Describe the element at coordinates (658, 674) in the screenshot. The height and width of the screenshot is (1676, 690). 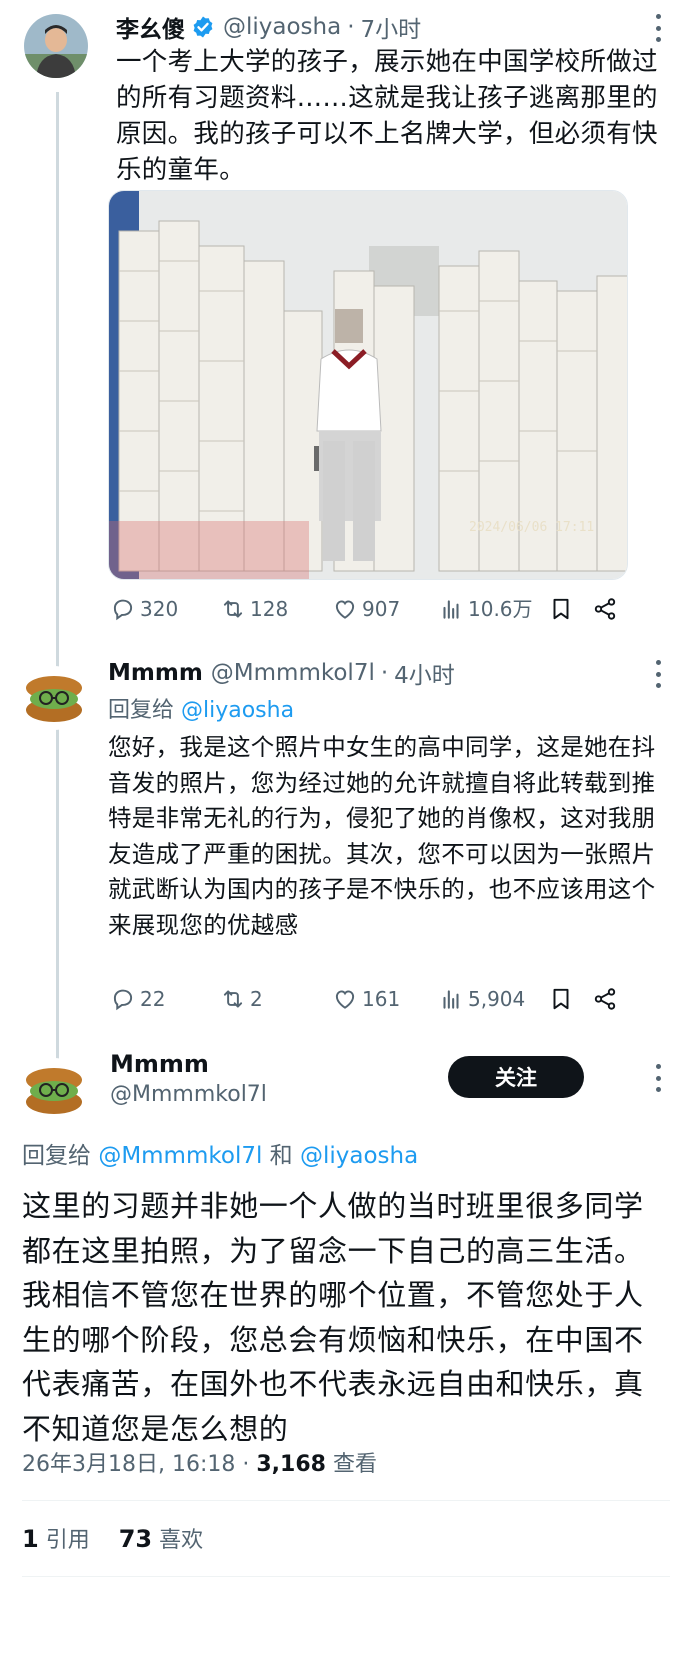
I see `tweet2-more-icon` at that location.